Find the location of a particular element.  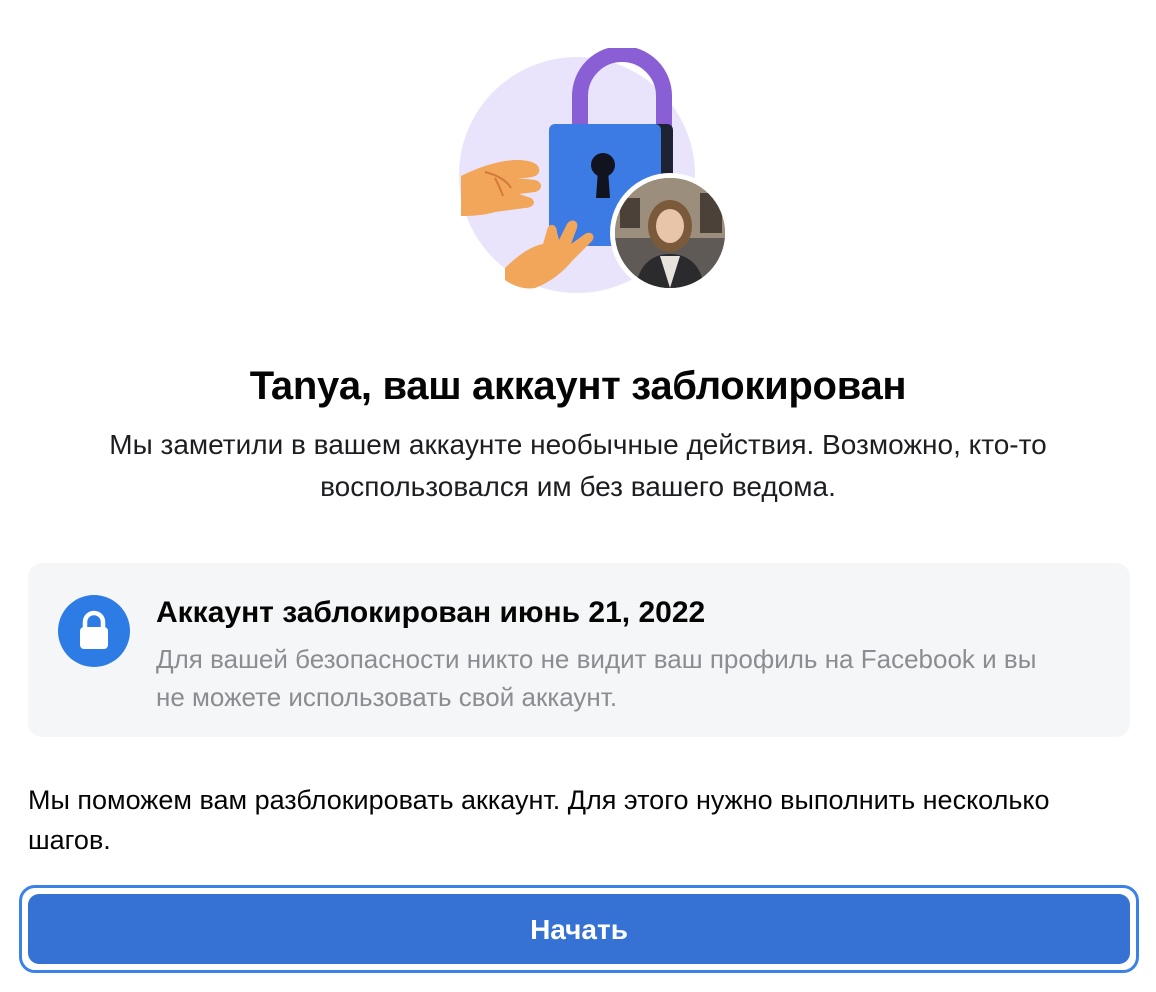

start-button: Начать is located at coordinates (579, 929).